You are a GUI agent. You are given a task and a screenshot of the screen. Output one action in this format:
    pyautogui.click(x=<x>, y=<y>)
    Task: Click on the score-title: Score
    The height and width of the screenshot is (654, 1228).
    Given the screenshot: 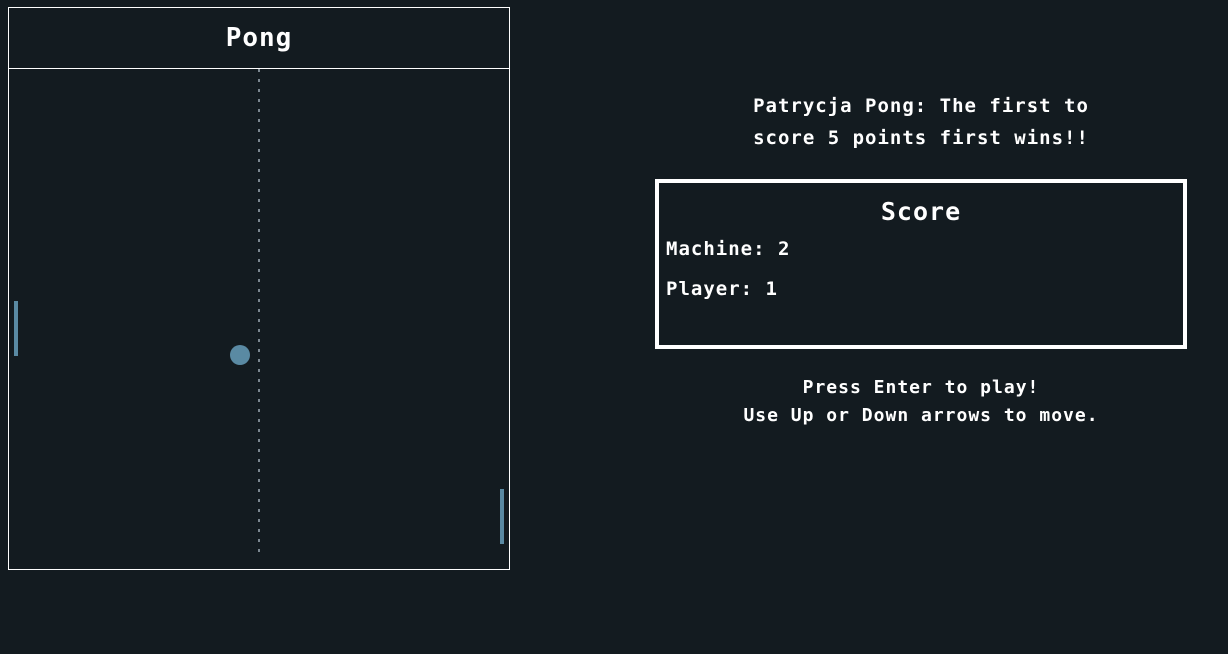 What is the action you would take?
    pyautogui.click(x=921, y=211)
    